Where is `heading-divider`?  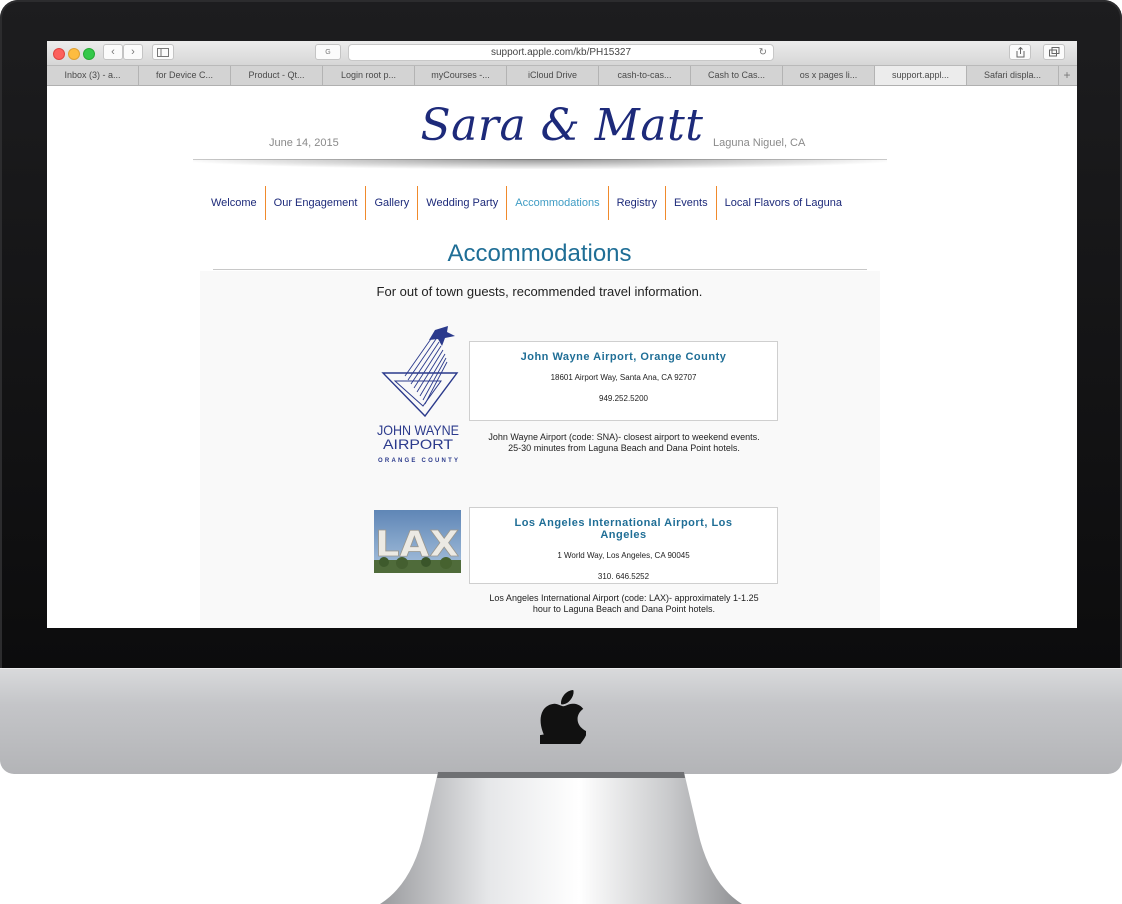 heading-divider is located at coordinates (540, 269).